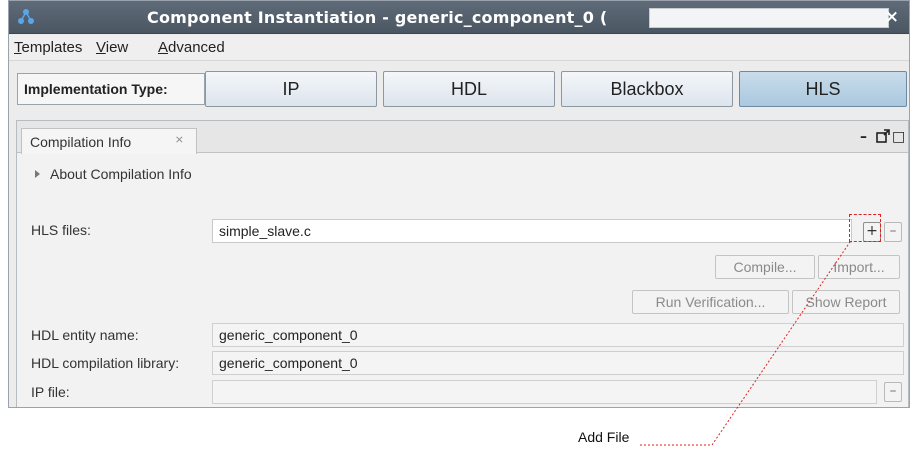  I want to click on close-icon: ×, so click(892, 17).